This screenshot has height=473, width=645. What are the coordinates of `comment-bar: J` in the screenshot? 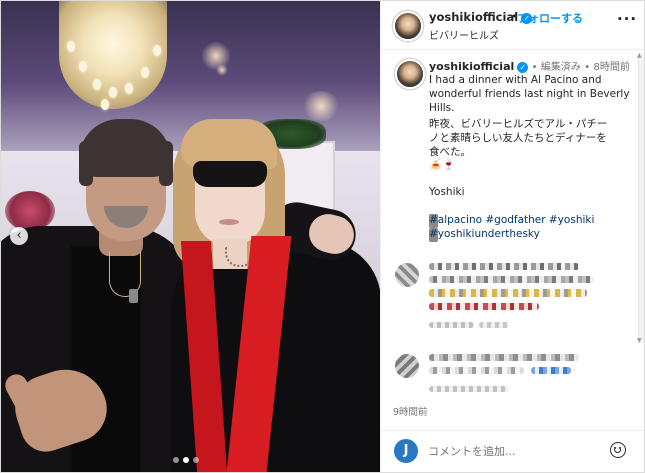 It's located at (512, 451).